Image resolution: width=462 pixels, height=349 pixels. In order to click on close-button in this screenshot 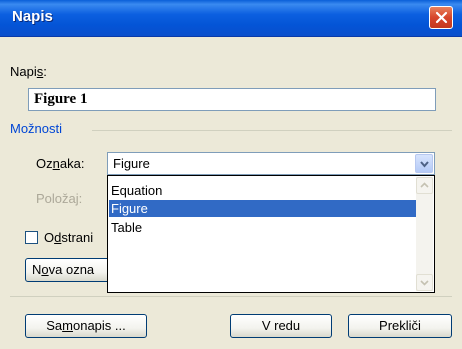, I will do `click(441, 17)`.